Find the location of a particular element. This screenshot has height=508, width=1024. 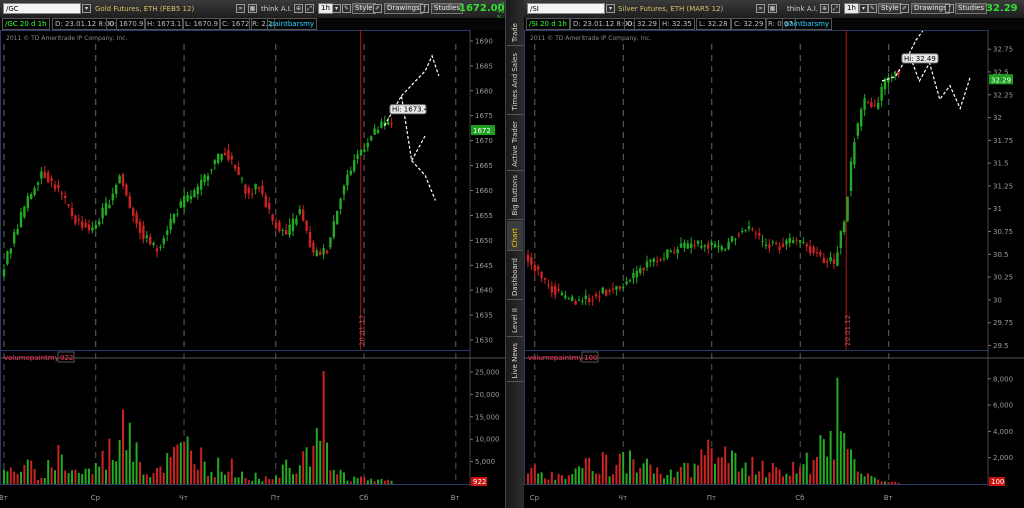

tab-level-ii: Level II is located at coordinates (515, 319).